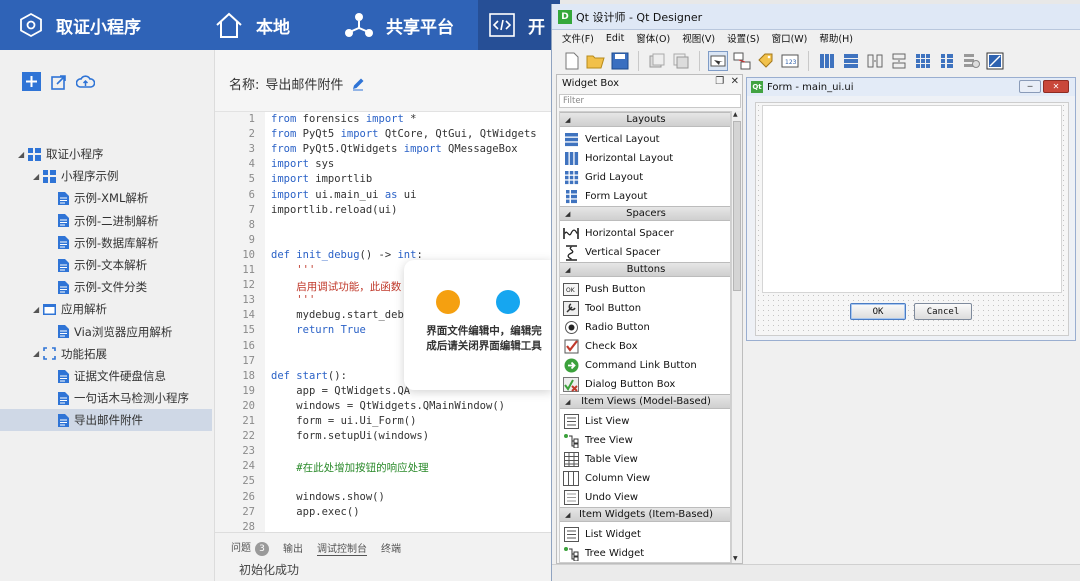 The width and height of the screenshot is (1080, 581). Describe the element at coordinates (58, 81) in the screenshot. I see `export-icon` at that location.